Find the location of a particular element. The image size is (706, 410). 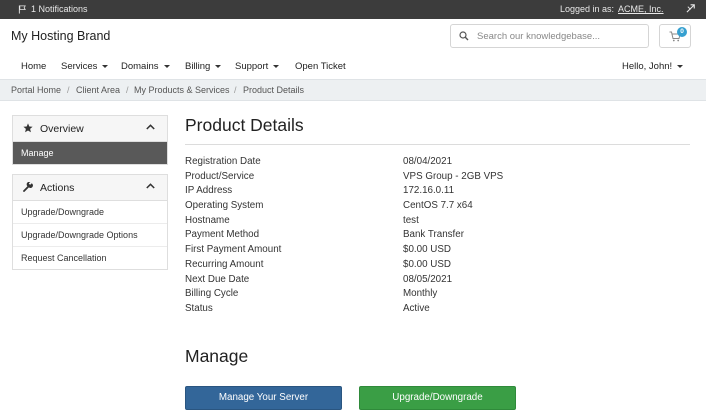

sidebar-item-upgrade-downgrade-options: Upgrade/Downgrade Options is located at coordinates (90, 235).